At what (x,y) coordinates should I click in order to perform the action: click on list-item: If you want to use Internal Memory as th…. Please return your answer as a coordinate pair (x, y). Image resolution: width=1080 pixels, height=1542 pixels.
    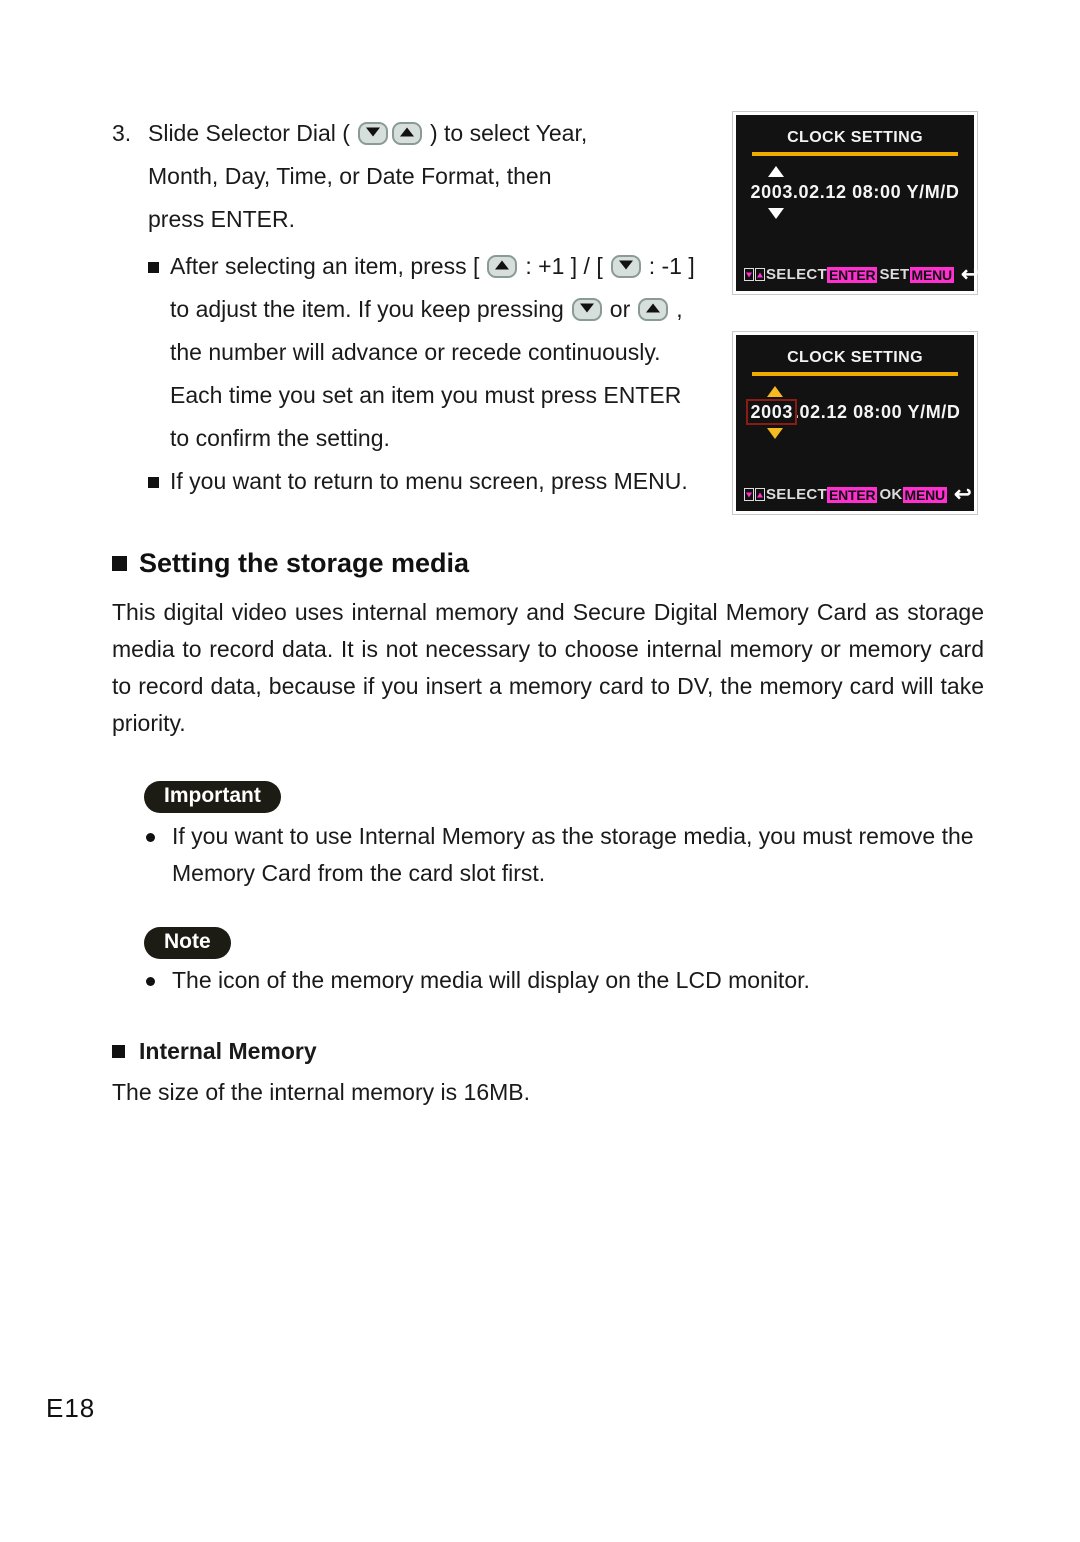
    Looking at the image, I should click on (565, 855).